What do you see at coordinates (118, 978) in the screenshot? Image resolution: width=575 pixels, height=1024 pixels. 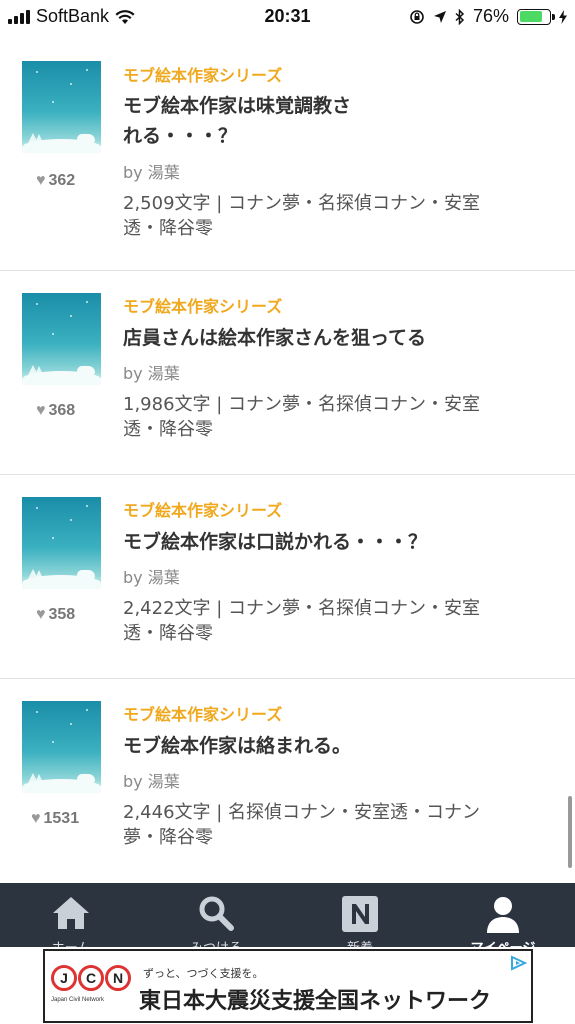 I see `ad-logo-letter: N` at bounding box center [118, 978].